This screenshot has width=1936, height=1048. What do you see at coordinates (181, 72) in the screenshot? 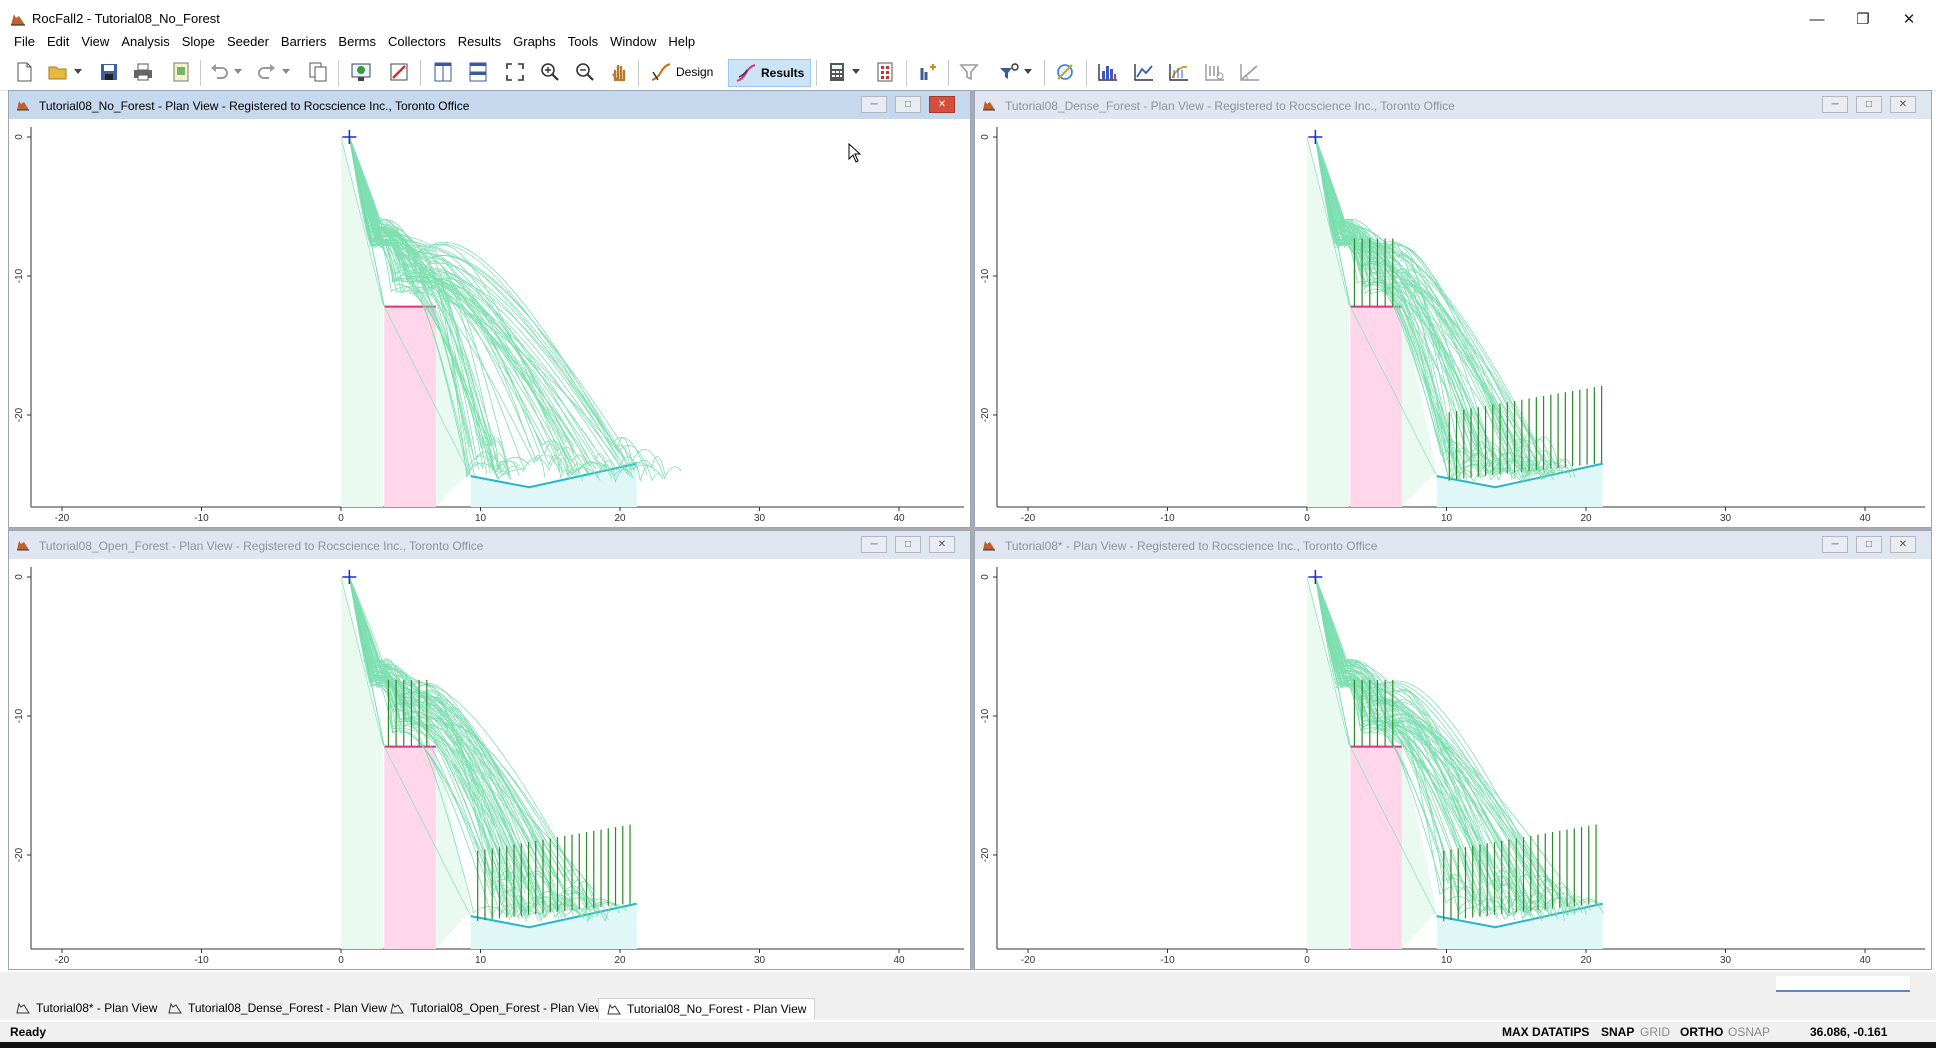
I see `print-preview-icon` at bounding box center [181, 72].